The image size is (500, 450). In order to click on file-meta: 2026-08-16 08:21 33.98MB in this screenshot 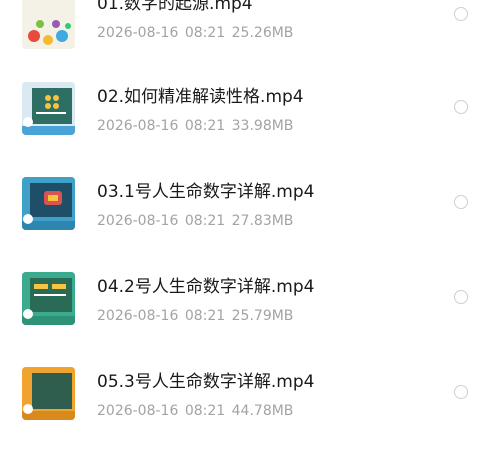, I will do `click(195, 126)`.